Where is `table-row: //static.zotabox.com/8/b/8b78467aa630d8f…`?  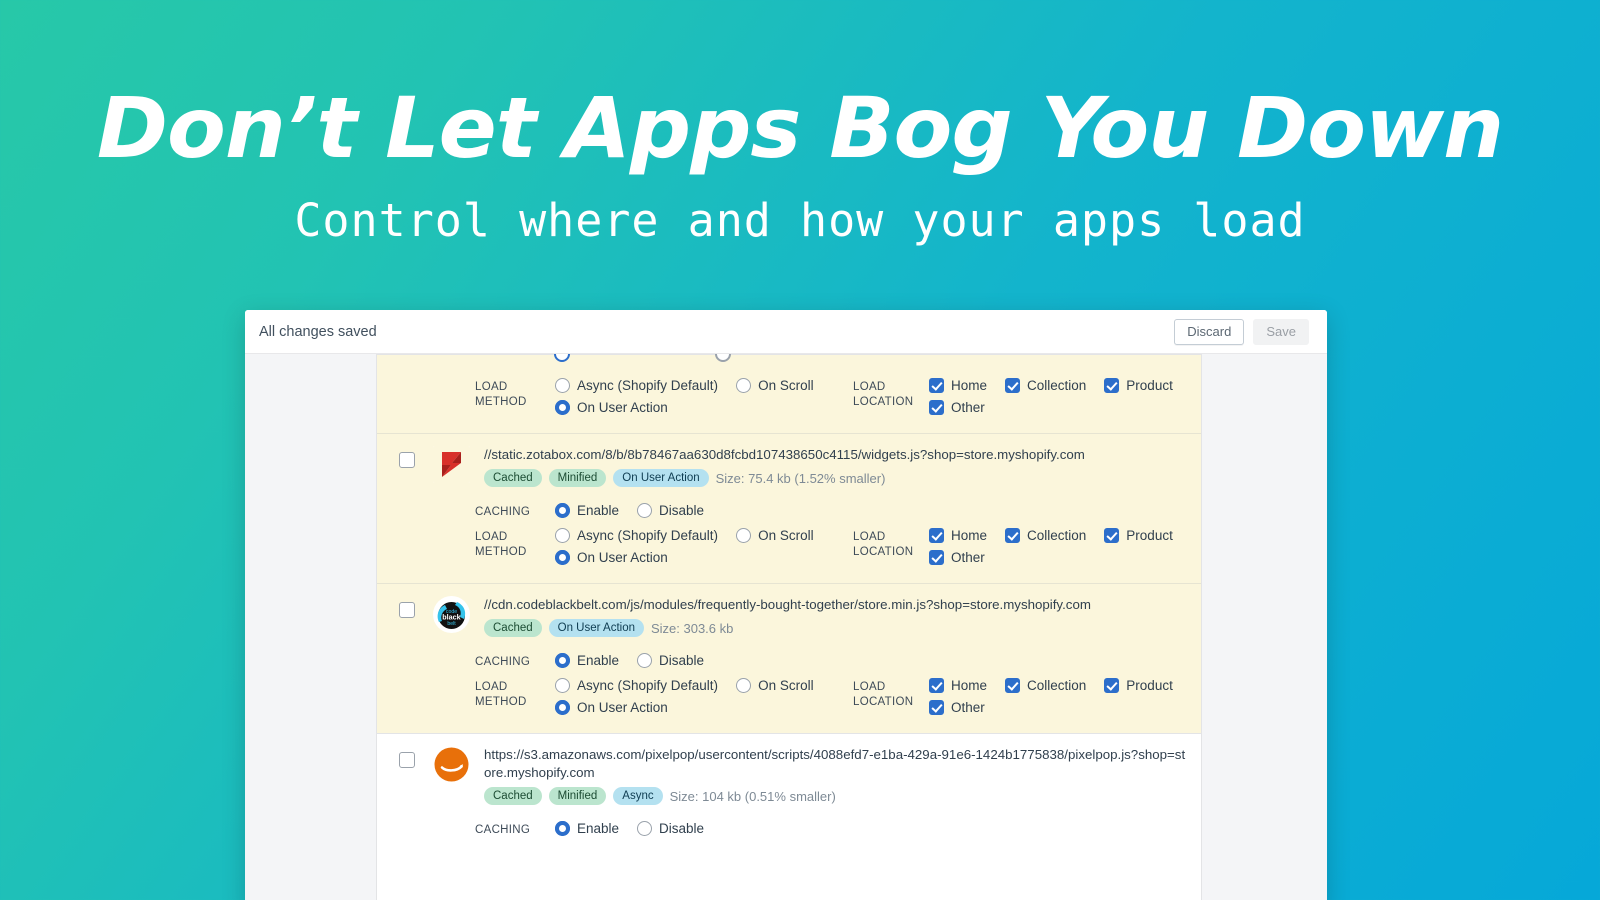
table-row: //static.zotabox.com/8/b/8b78467aa630d8f… is located at coordinates (789, 462).